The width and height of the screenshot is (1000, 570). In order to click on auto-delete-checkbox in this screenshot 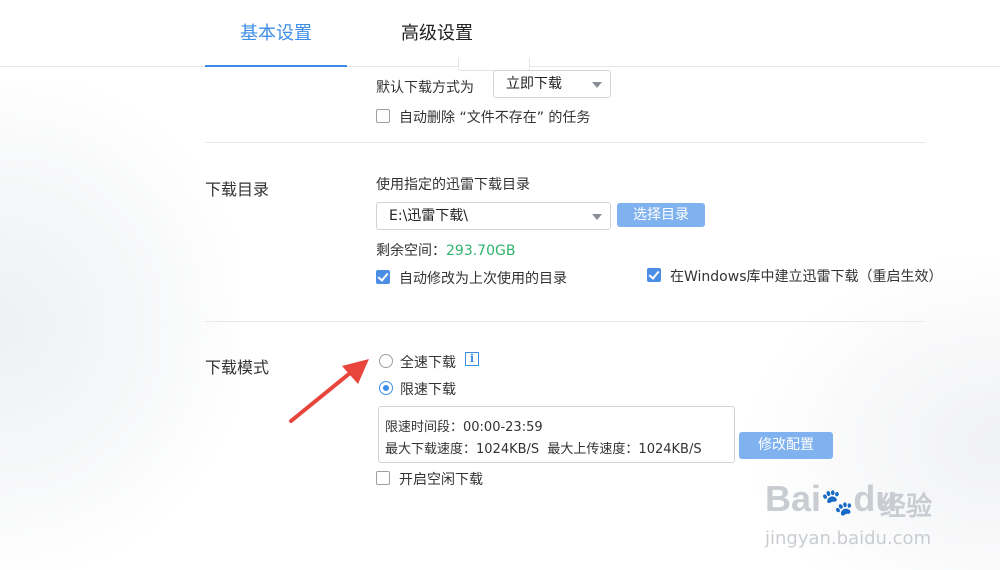, I will do `click(383, 116)`.